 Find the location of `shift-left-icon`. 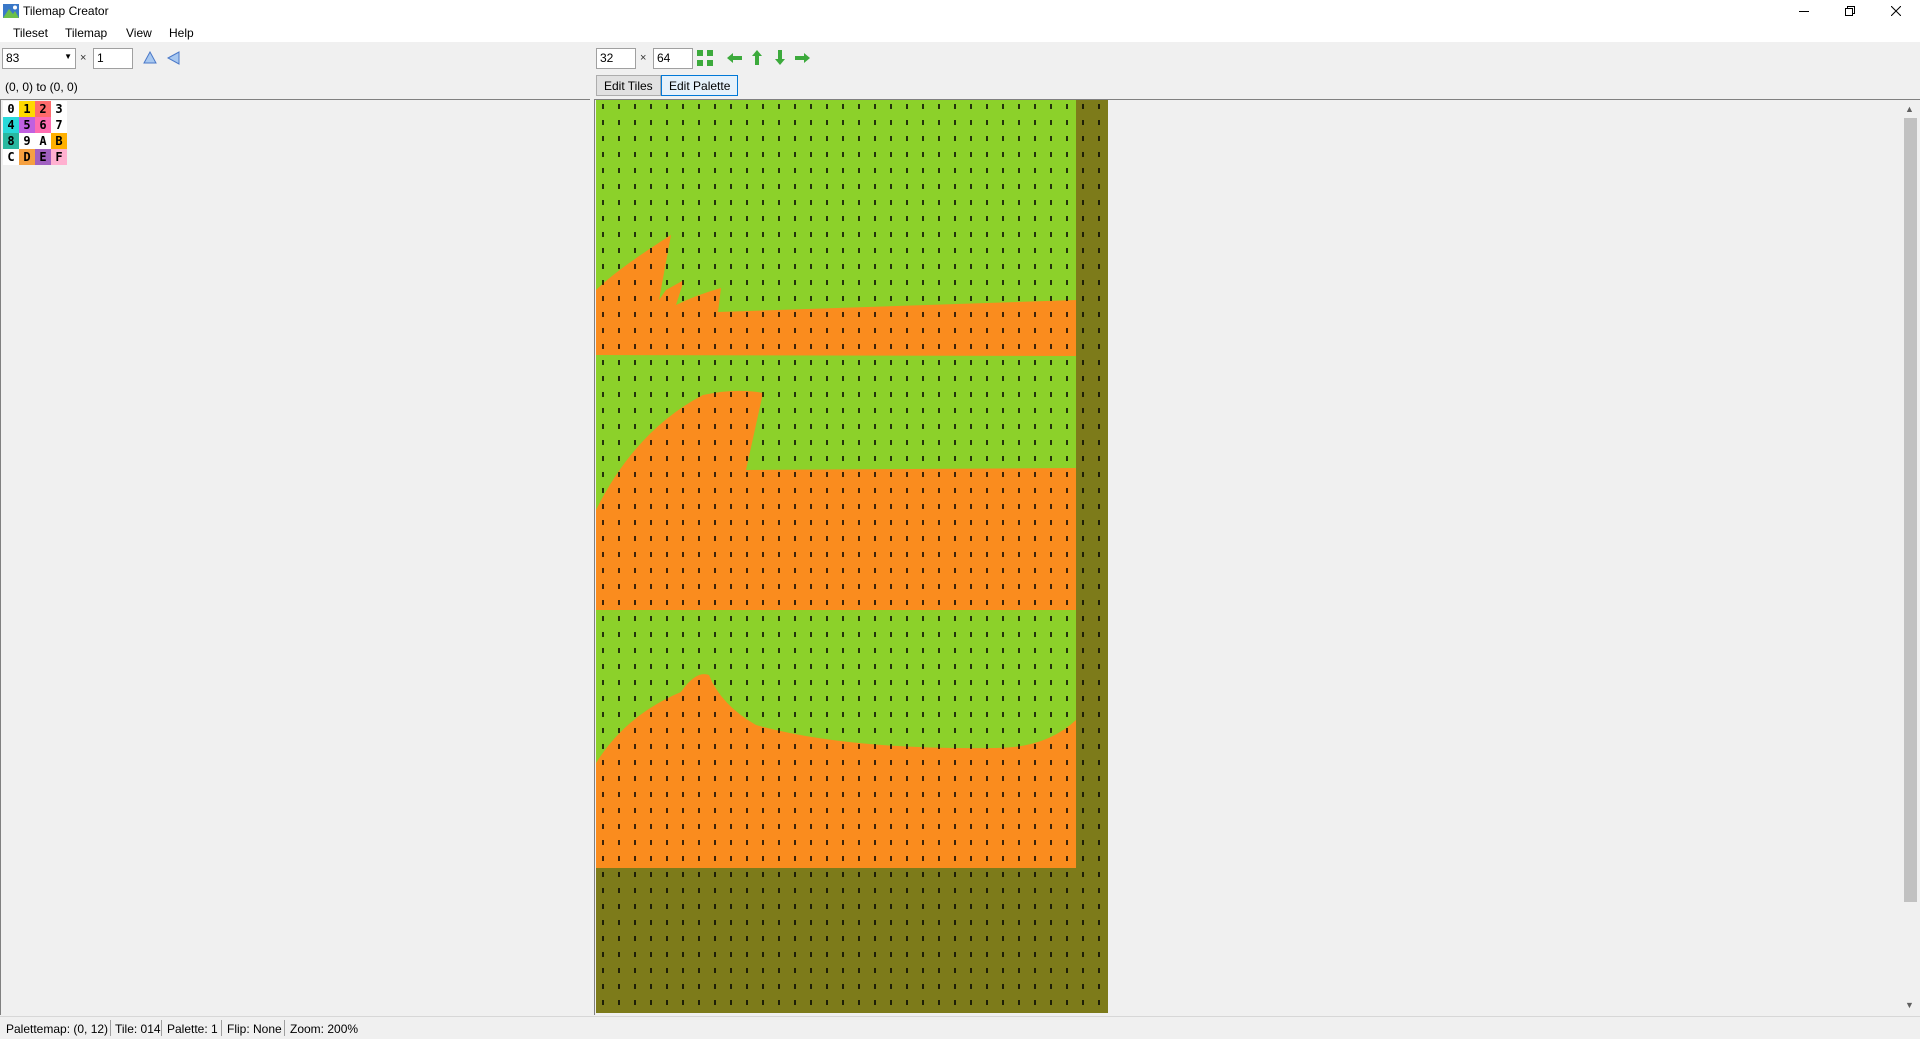

shift-left-icon is located at coordinates (735, 58).